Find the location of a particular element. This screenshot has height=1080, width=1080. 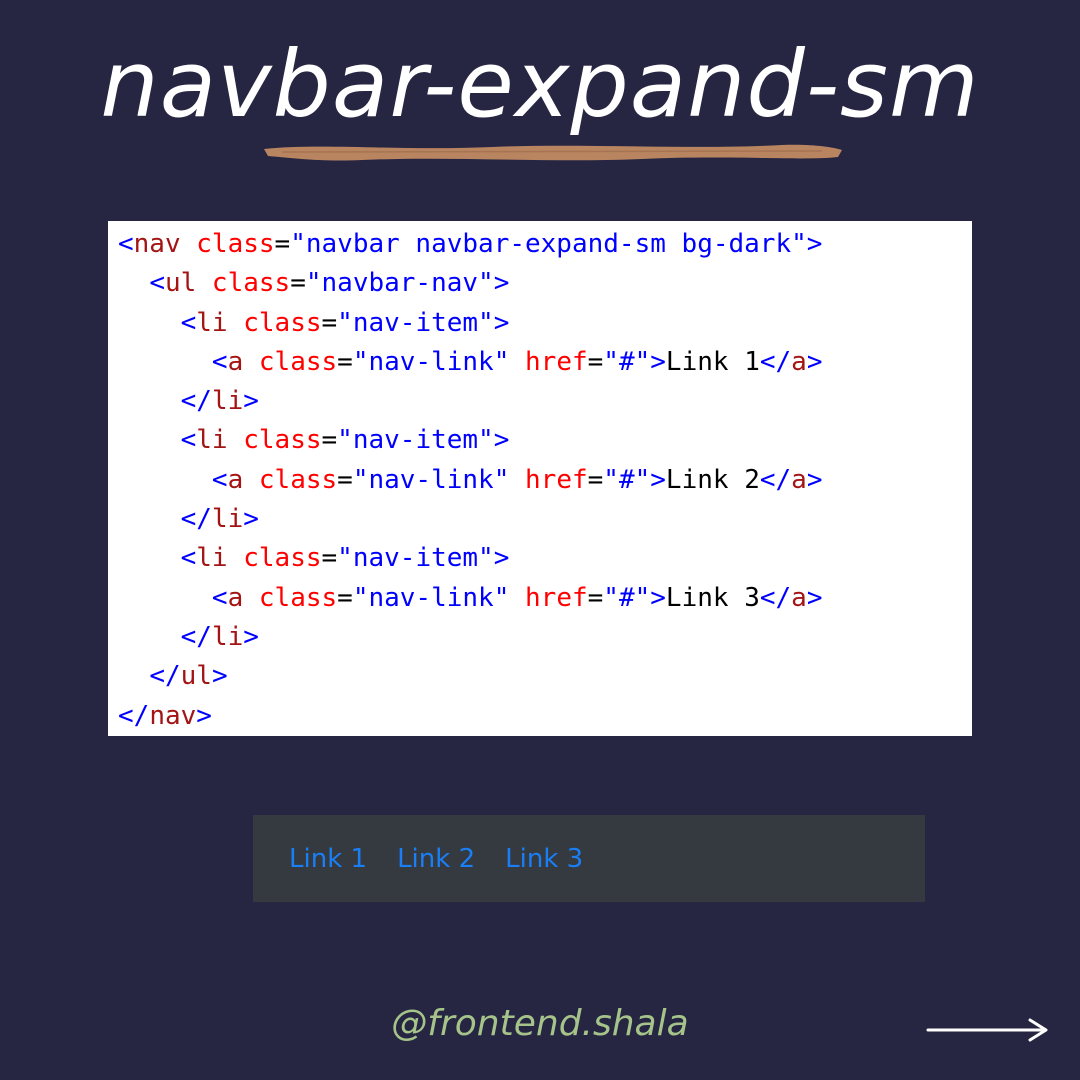

code-token: Link 1 is located at coordinates (712, 361).